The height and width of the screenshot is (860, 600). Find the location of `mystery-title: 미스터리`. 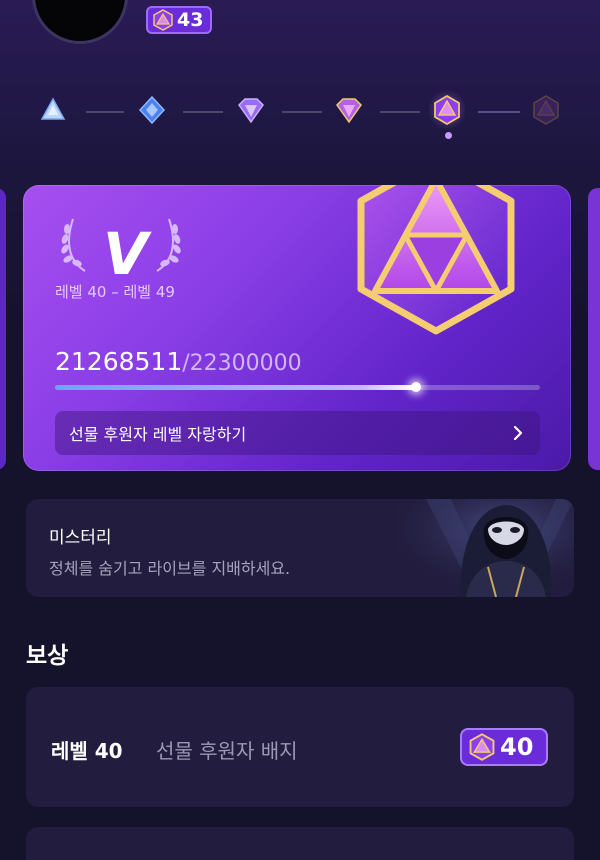

mystery-title: 미스터리 is located at coordinates (80, 538).